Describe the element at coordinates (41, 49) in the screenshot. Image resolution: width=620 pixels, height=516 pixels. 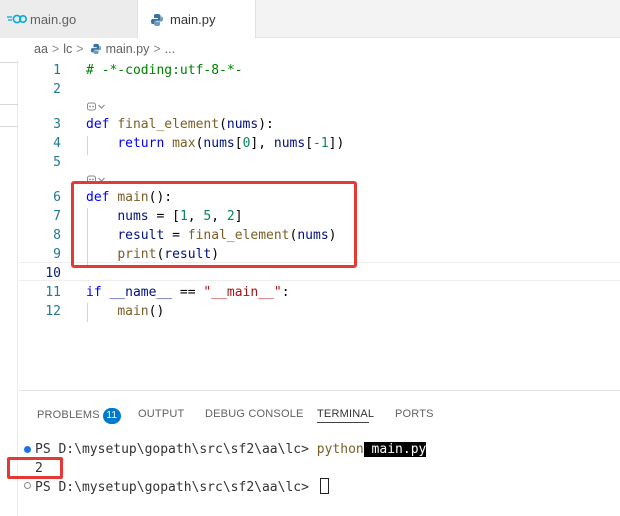
I see `breadcrumb-item-aa: aa` at that location.